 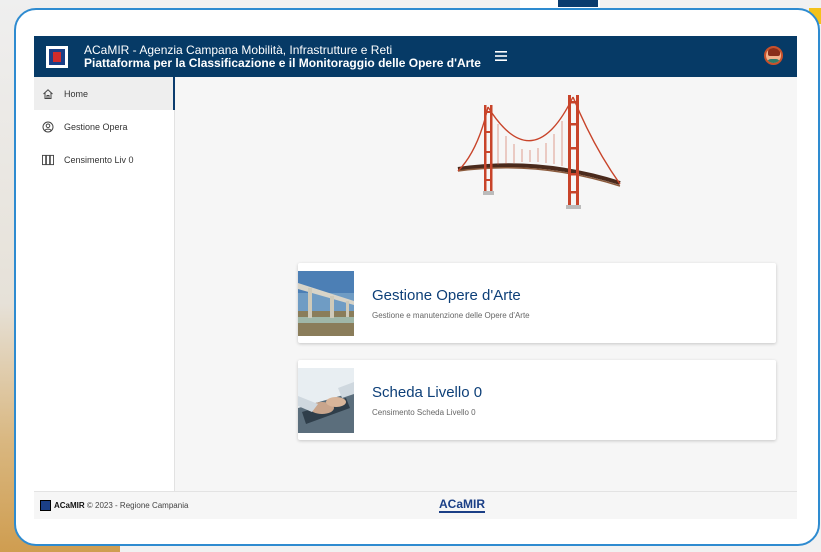 What do you see at coordinates (99, 159) in the screenshot?
I see `sidebar-item-label: Censimento Liv 0` at bounding box center [99, 159].